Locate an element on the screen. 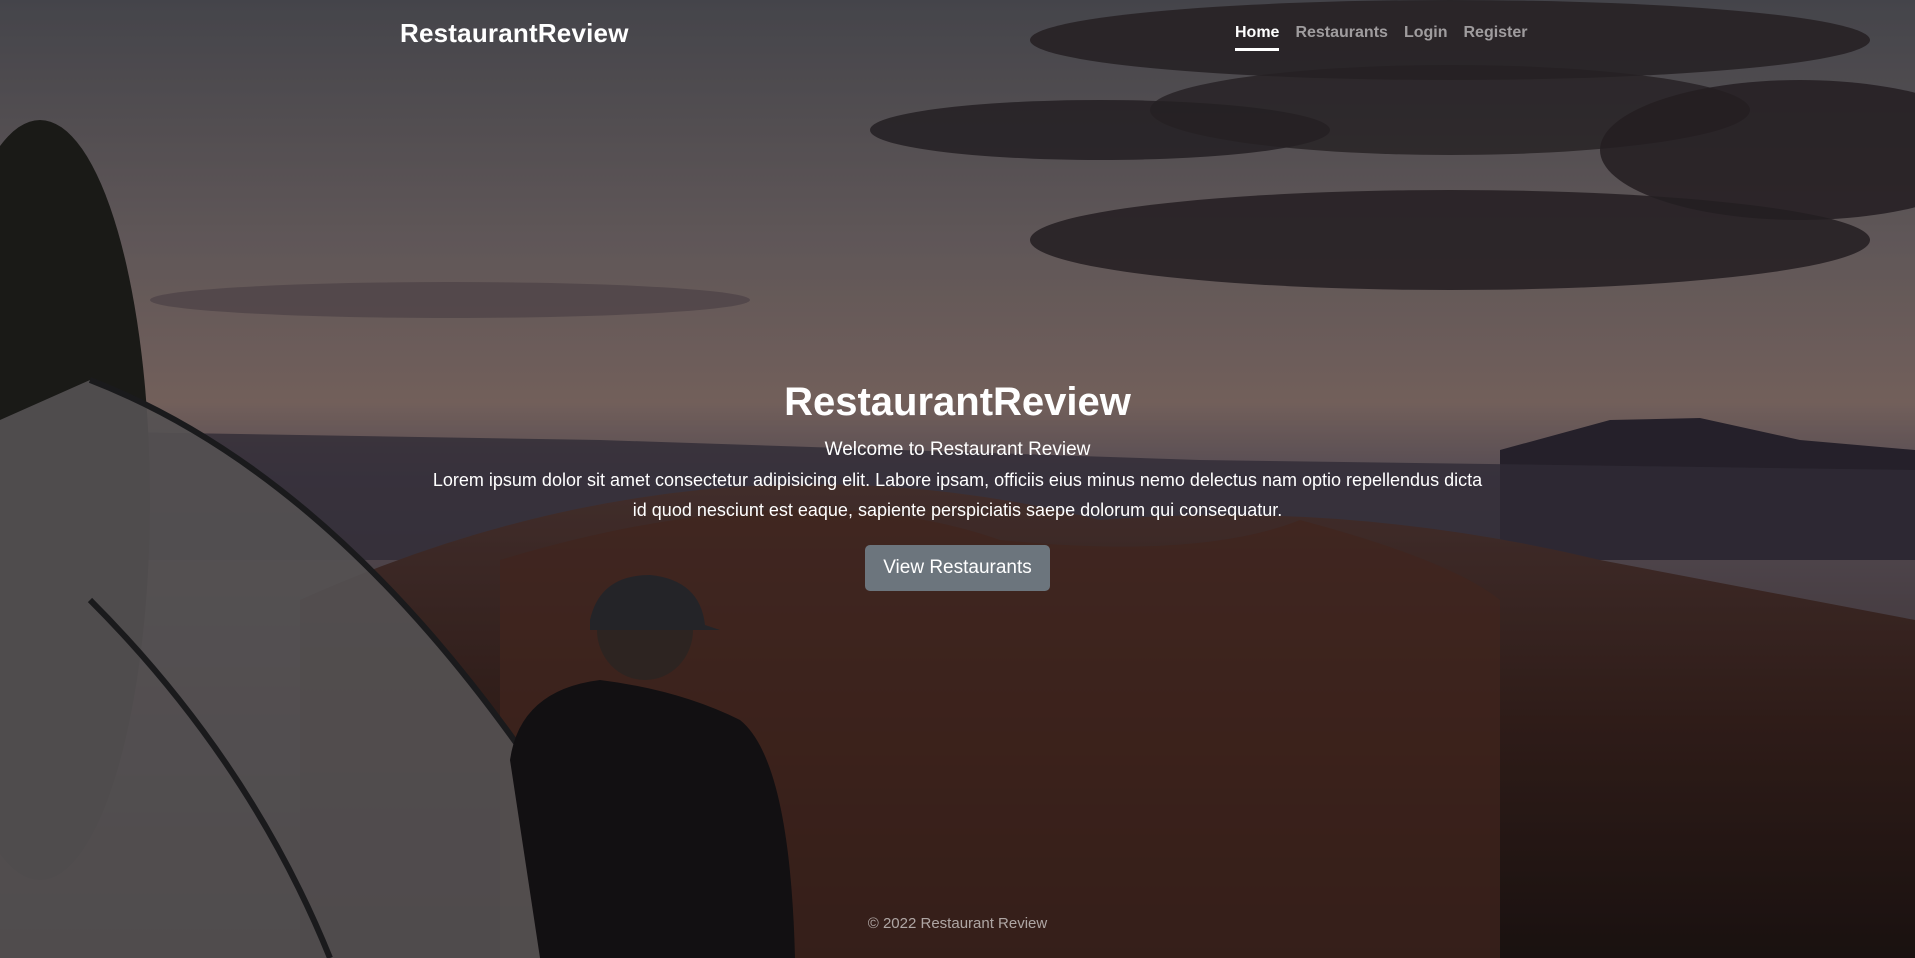  hero-subtitle: Welcome to Restaurant Review is located at coordinates (957, 449).